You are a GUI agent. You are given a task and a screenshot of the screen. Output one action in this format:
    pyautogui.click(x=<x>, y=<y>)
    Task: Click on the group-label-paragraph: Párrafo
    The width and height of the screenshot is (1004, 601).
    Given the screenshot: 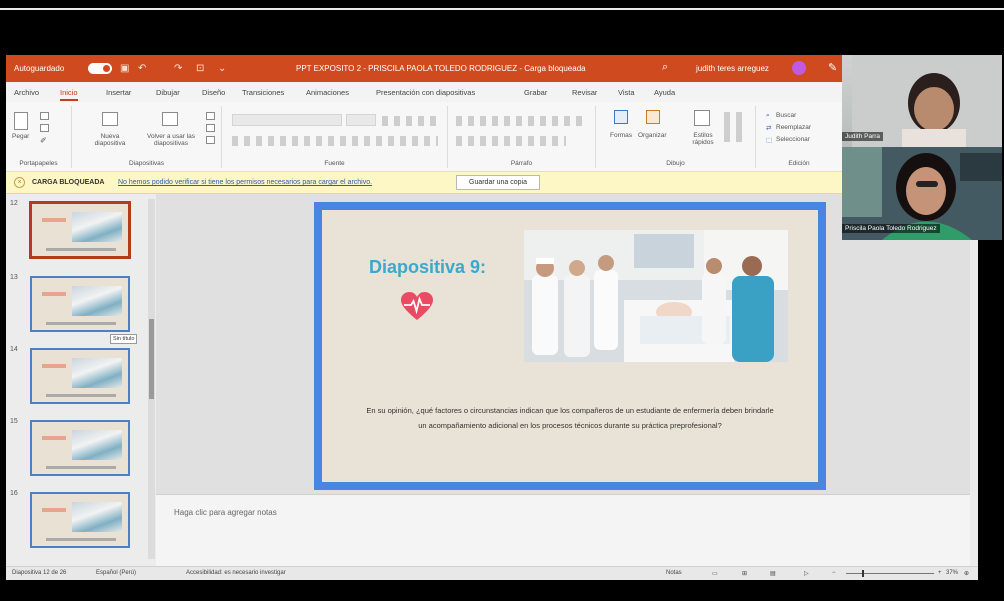 What is the action you would take?
    pyautogui.click(x=521, y=163)
    